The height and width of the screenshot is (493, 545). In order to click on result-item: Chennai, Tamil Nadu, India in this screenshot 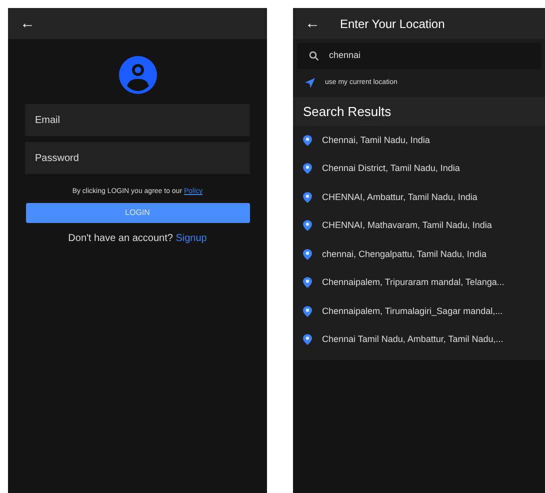, I will do `click(419, 140)`.